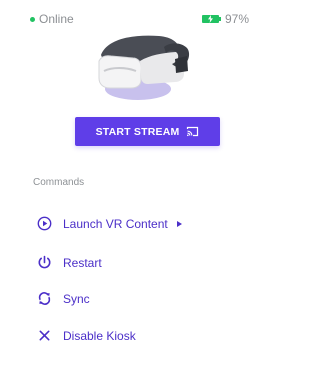 This screenshot has height=379, width=320. I want to click on battery-icon, so click(211, 19).